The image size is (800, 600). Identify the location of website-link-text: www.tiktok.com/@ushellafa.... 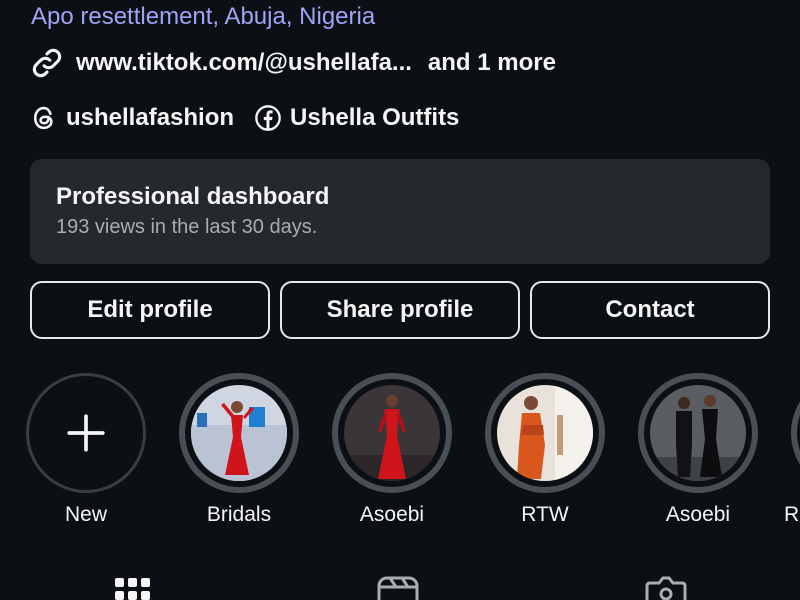
(244, 63).